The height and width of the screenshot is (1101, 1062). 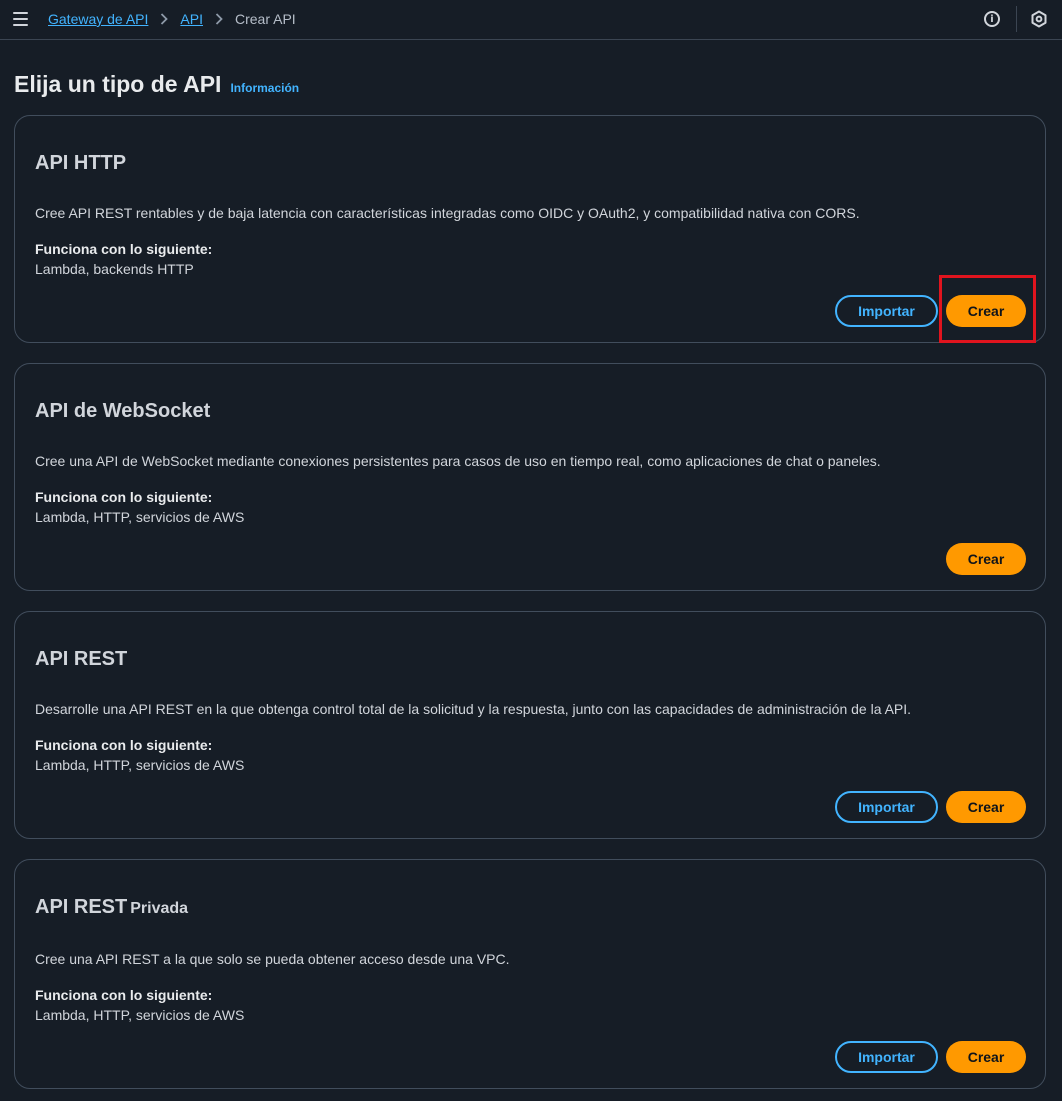 I want to click on menu-icon, so click(x=20, y=19).